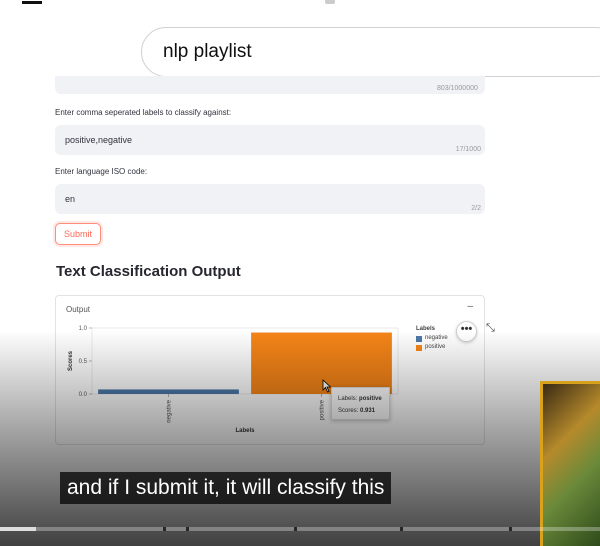 Image resolution: width=600 pixels, height=546 pixels. What do you see at coordinates (466, 331) in the screenshot?
I see `more-options-icon: •••` at bounding box center [466, 331].